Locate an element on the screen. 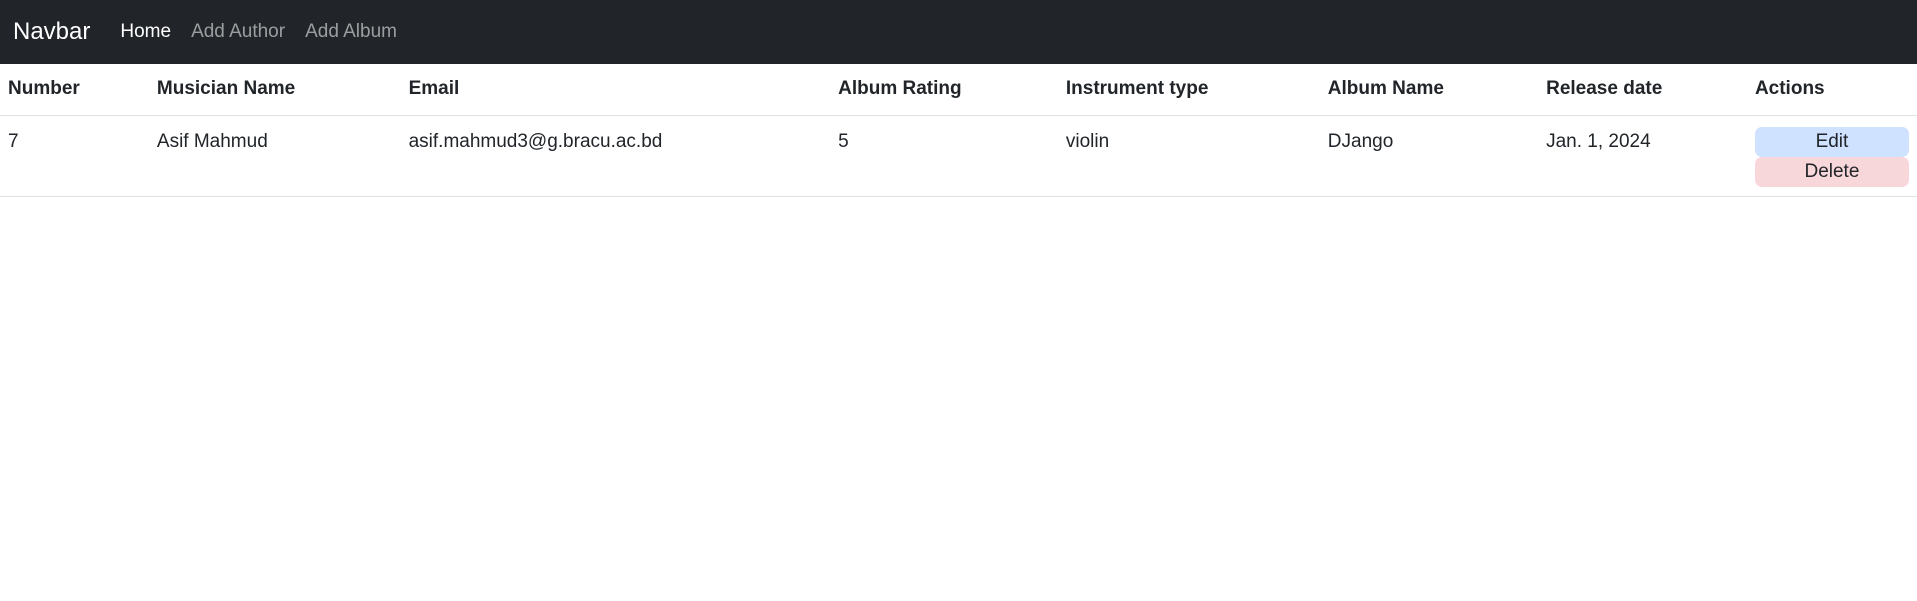 The height and width of the screenshot is (601, 1917). cell-album-rating: 5 is located at coordinates (944, 156).